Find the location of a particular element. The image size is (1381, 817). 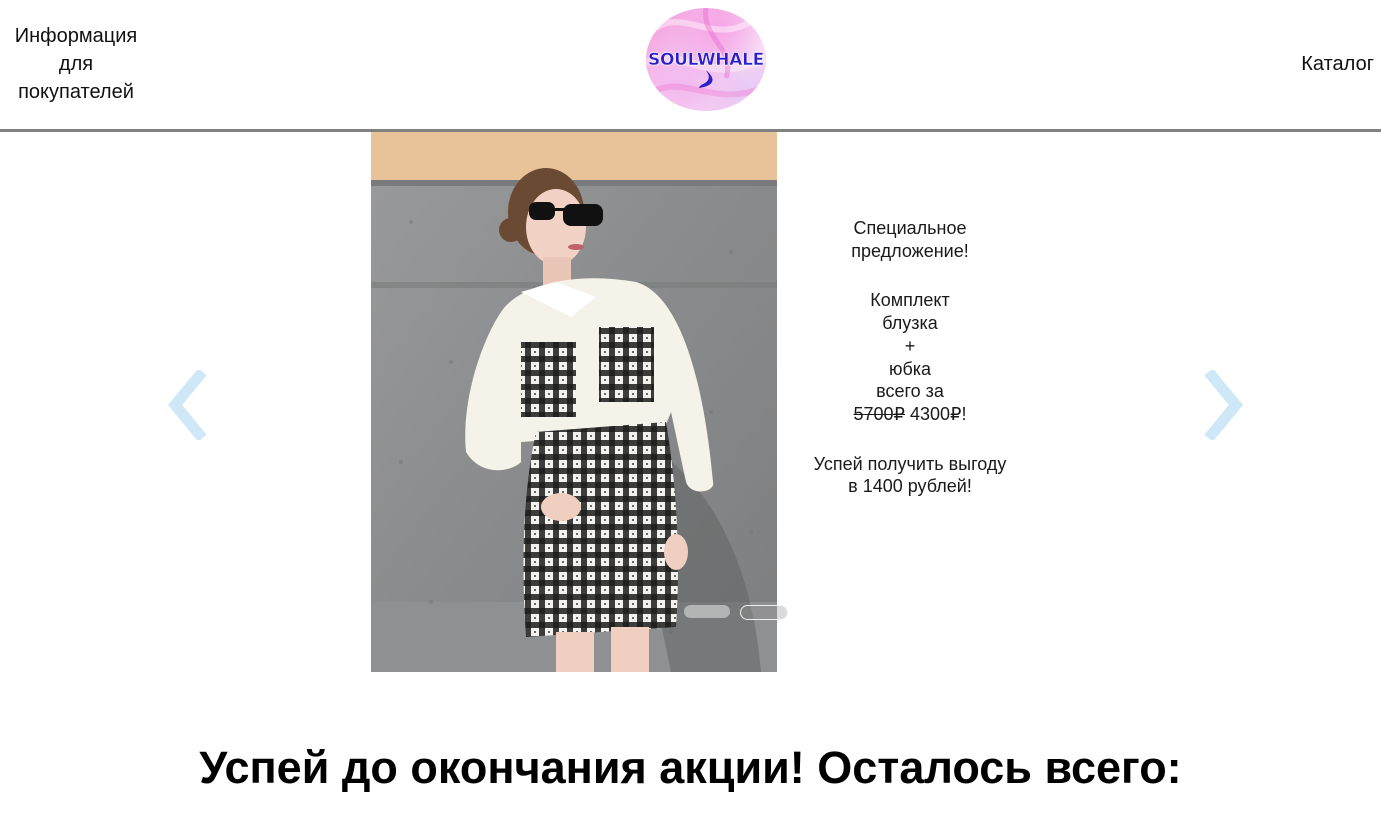

offer-item-line: блузка is located at coordinates (910, 323).